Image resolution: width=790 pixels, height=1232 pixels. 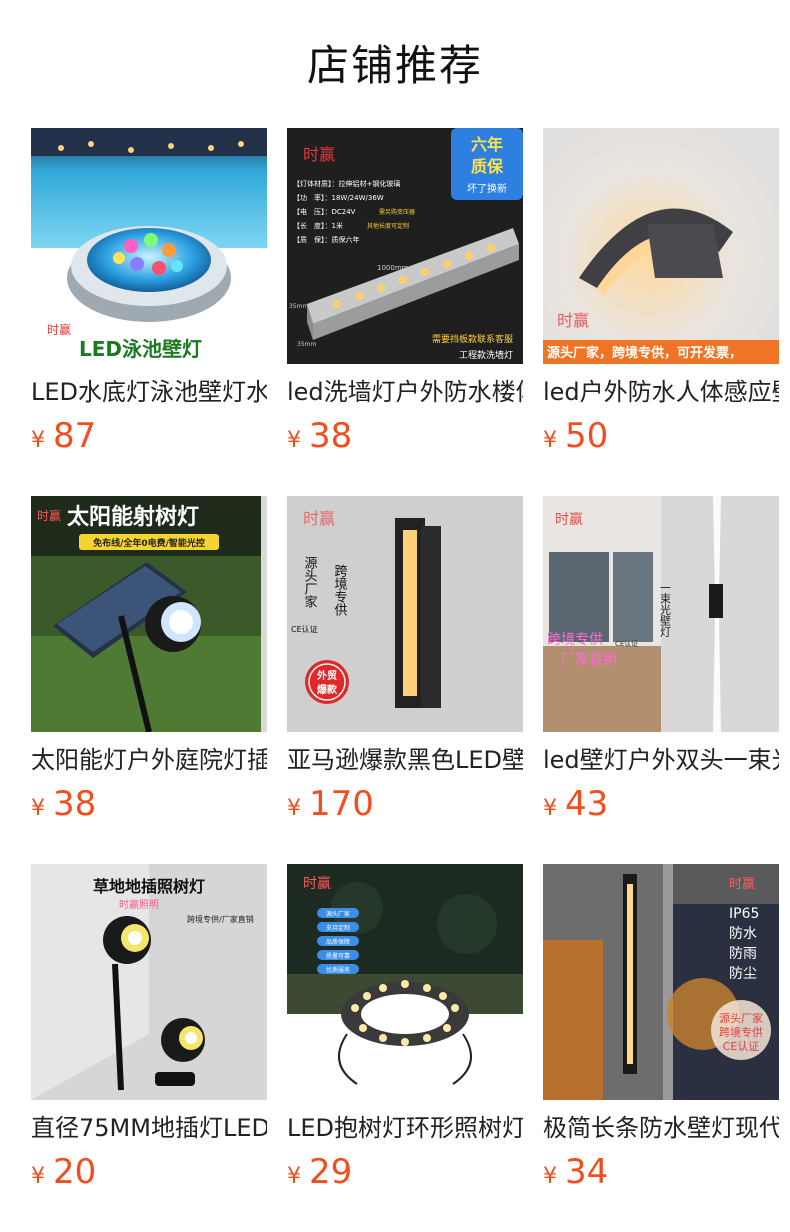 I want to click on image-subtitle: 免布线/全年0电费/智能光控, so click(x=149, y=543).